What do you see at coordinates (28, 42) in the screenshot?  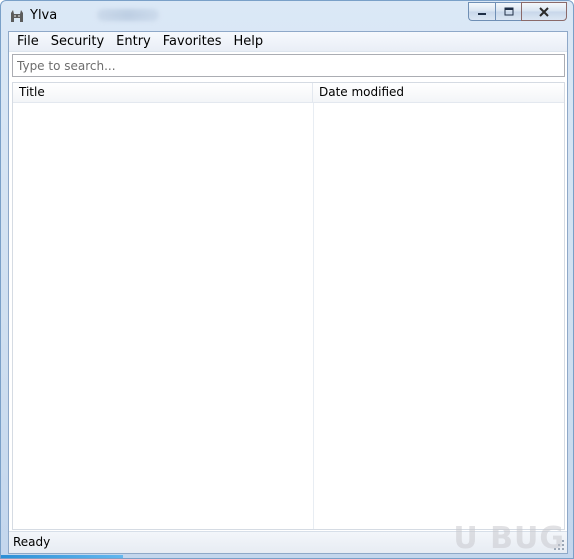 I see `menu-file: File` at bounding box center [28, 42].